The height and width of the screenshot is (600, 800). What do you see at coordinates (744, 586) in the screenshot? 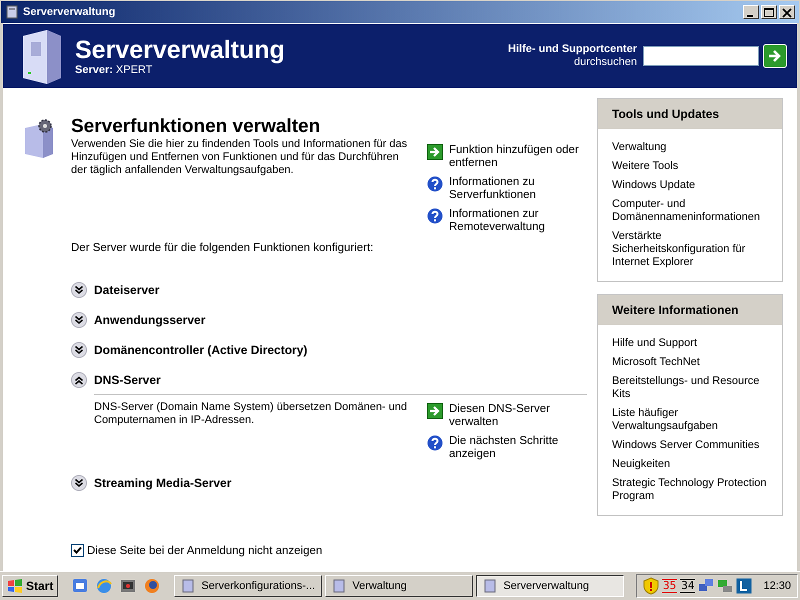
I see `app-icon` at bounding box center [744, 586].